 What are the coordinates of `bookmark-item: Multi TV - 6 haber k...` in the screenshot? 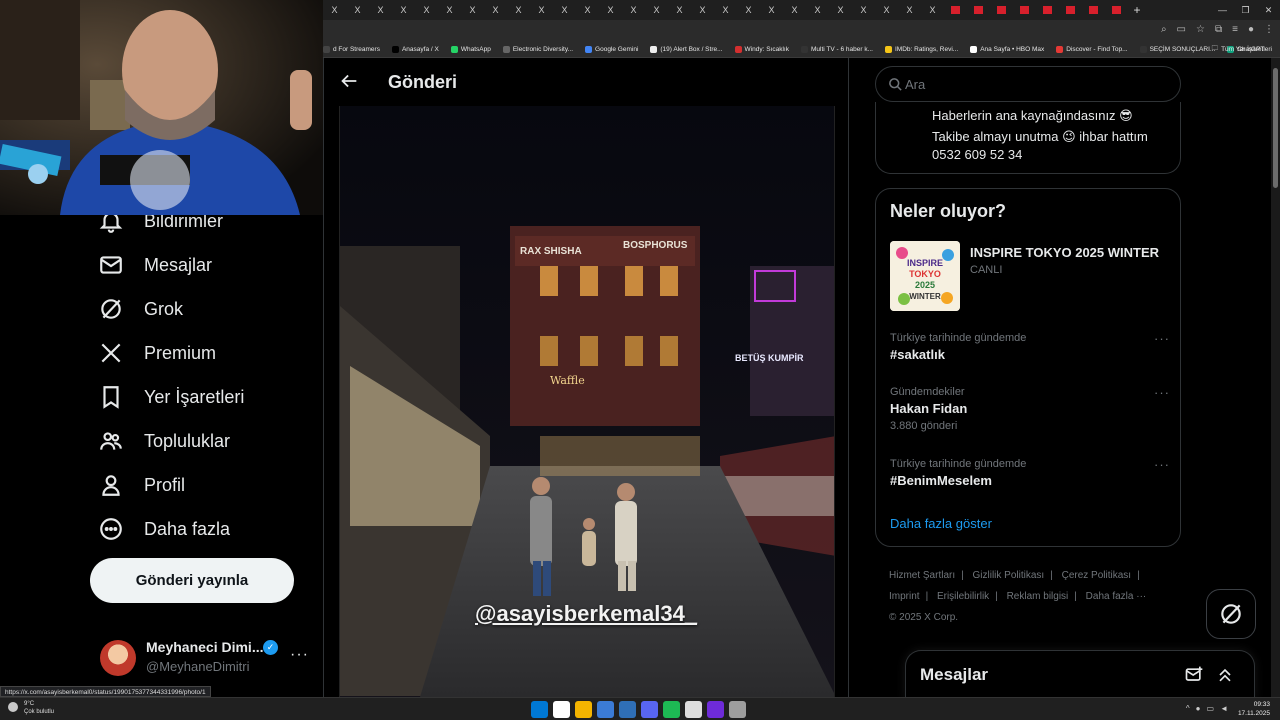 It's located at (836, 49).